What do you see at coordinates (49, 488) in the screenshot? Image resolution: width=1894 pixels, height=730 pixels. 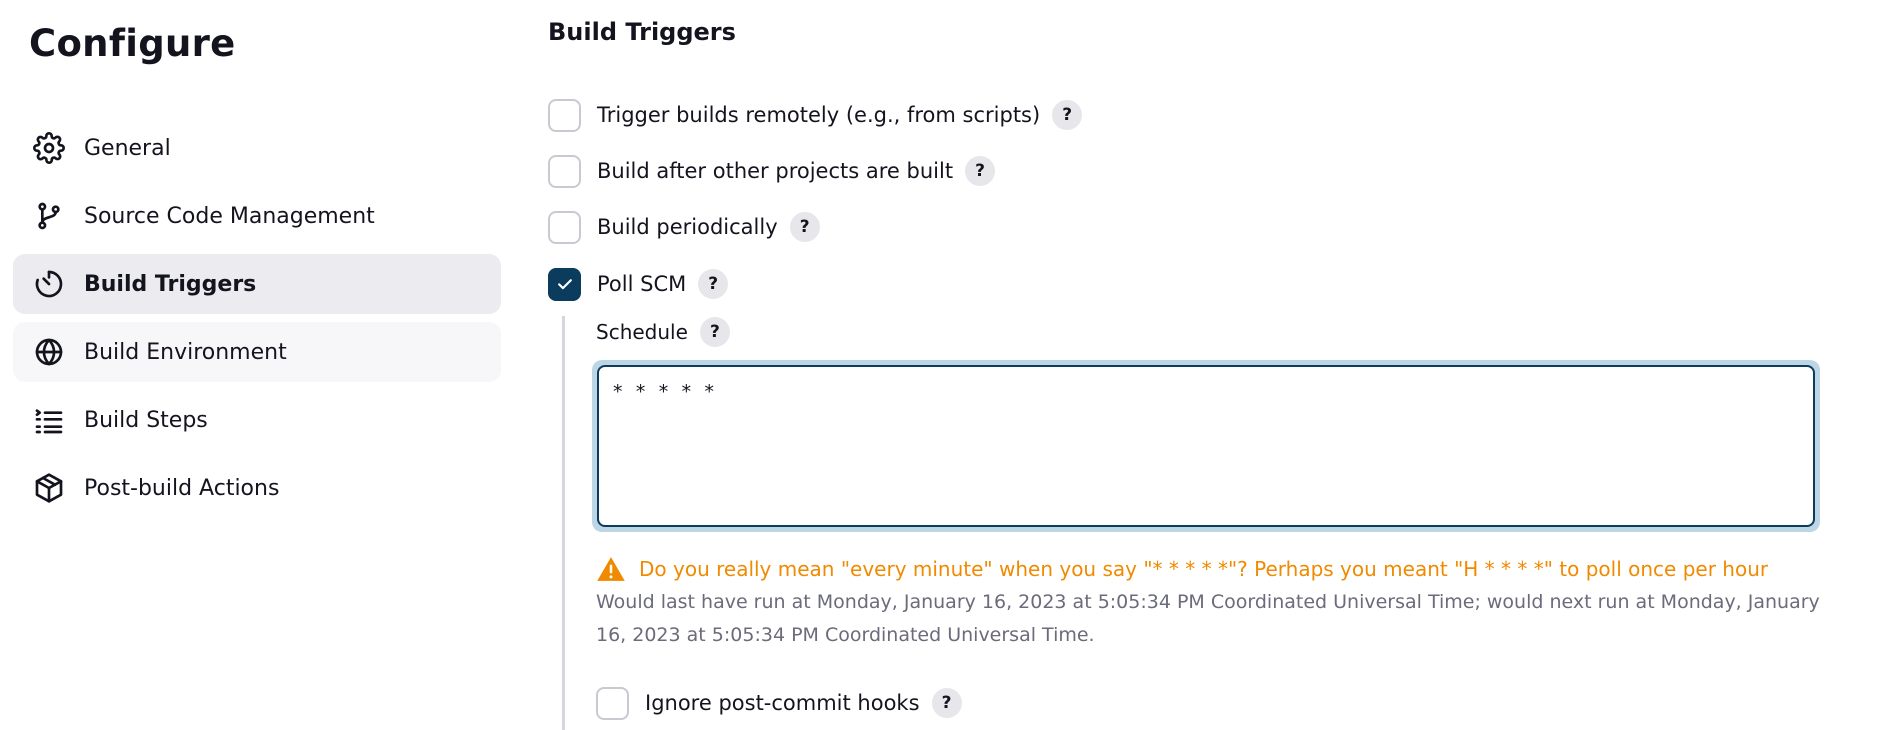 I see `package-icon` at bounding box center [49, 488].